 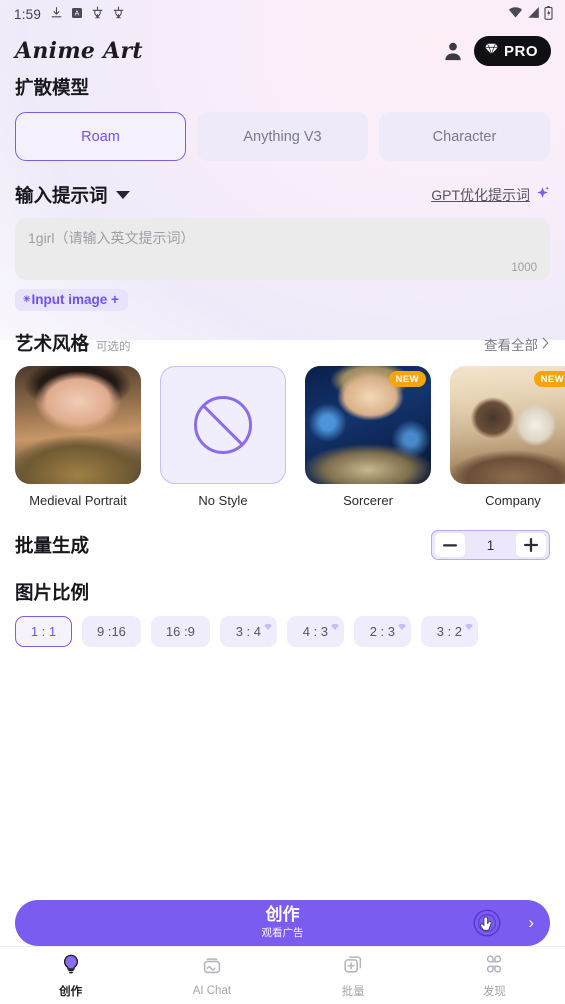 I want to click on ratio-option-label: 3 : 2, so click(x=449, y=631).